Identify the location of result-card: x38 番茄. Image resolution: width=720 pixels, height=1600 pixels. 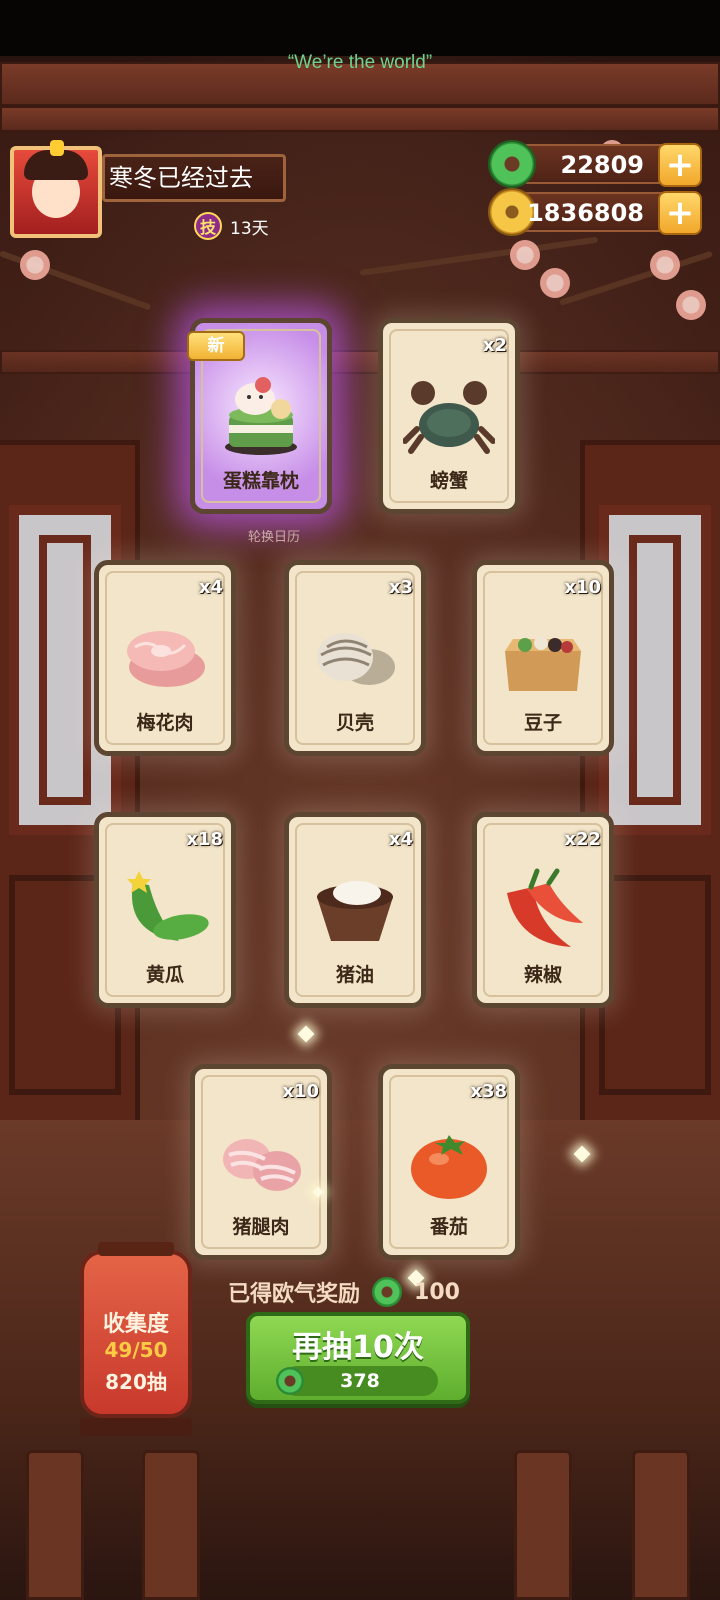
(449, 1162).